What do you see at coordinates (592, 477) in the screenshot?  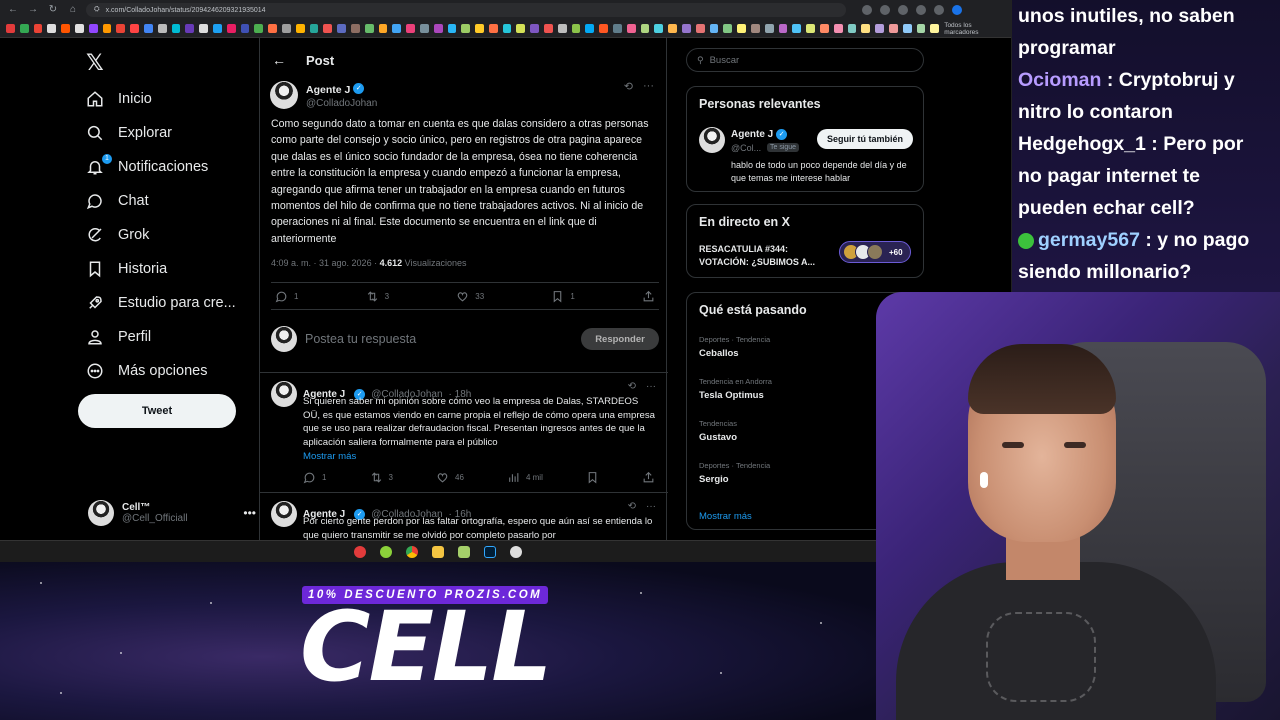 I see `bookmark-button` at bounding box center [592, 477].